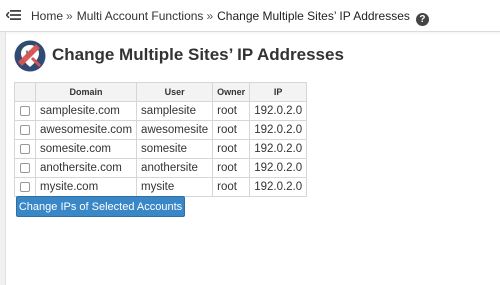  I want to click on menu-toggle-icon, so click(14, 15).